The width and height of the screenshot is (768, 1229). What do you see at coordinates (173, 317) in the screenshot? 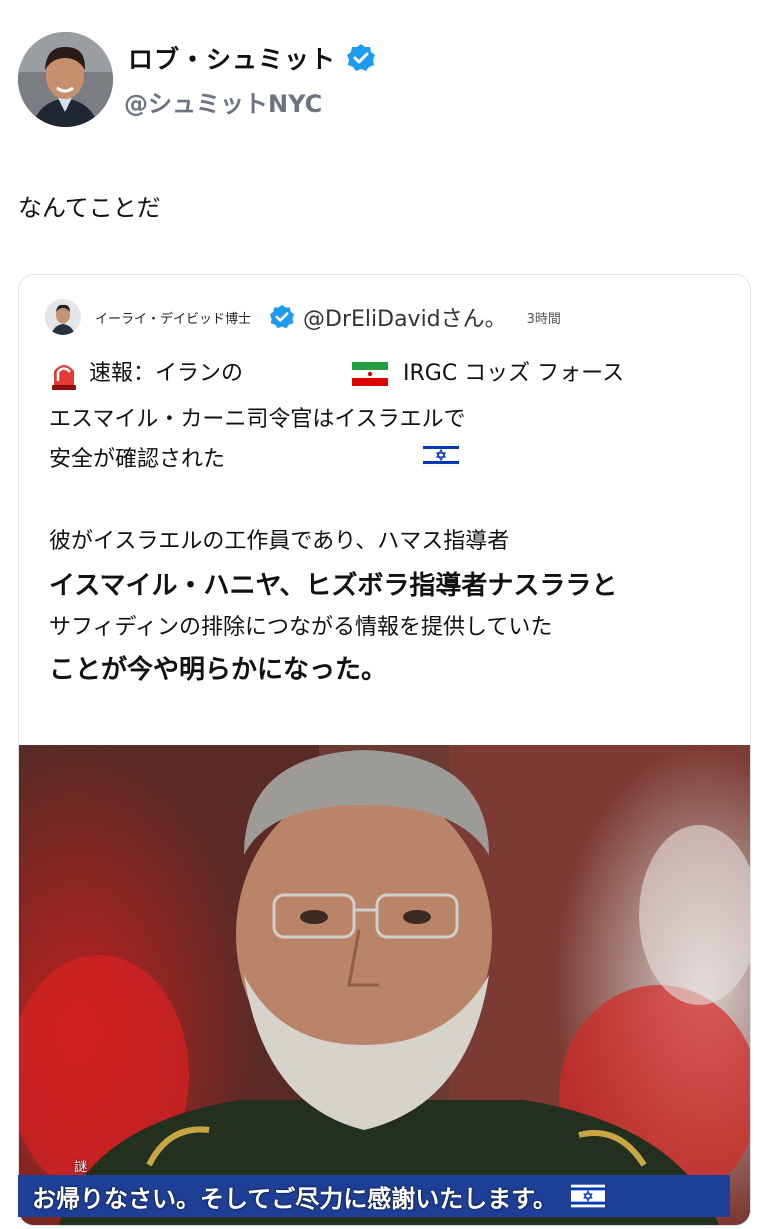
I see `quoted-author-name: イーライ・デイビッド博士` at bounding box center [173, 317].